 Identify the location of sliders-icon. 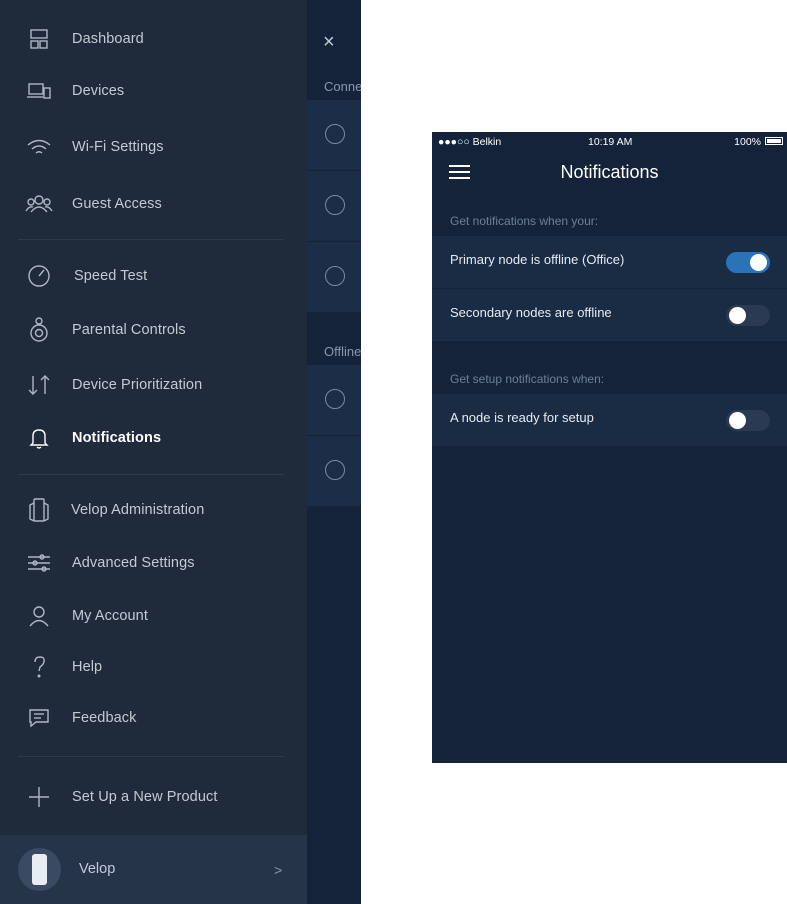
(39, 563).